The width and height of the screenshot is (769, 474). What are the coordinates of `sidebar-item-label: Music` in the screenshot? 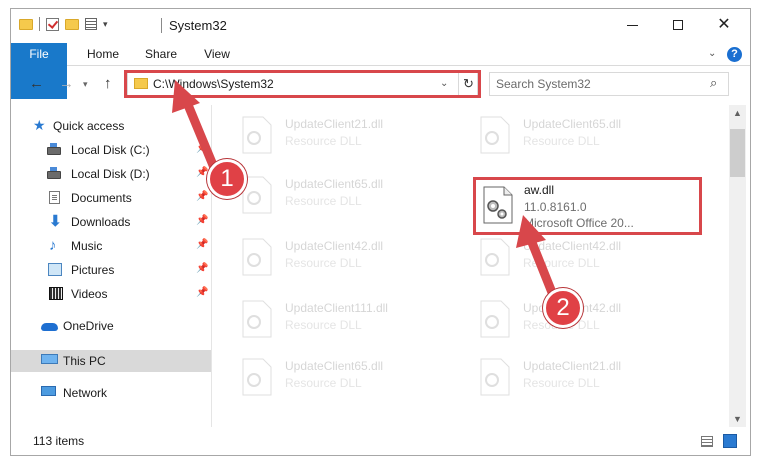 It's located at (87, 246).